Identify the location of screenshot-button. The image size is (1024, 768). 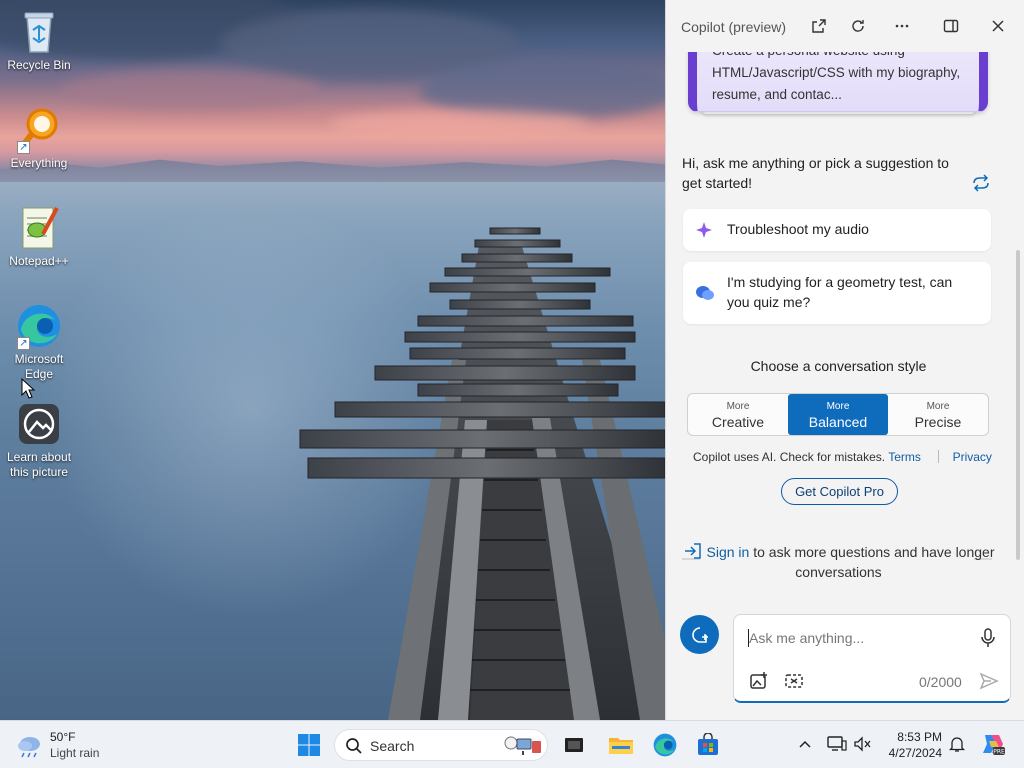
(794, 681).